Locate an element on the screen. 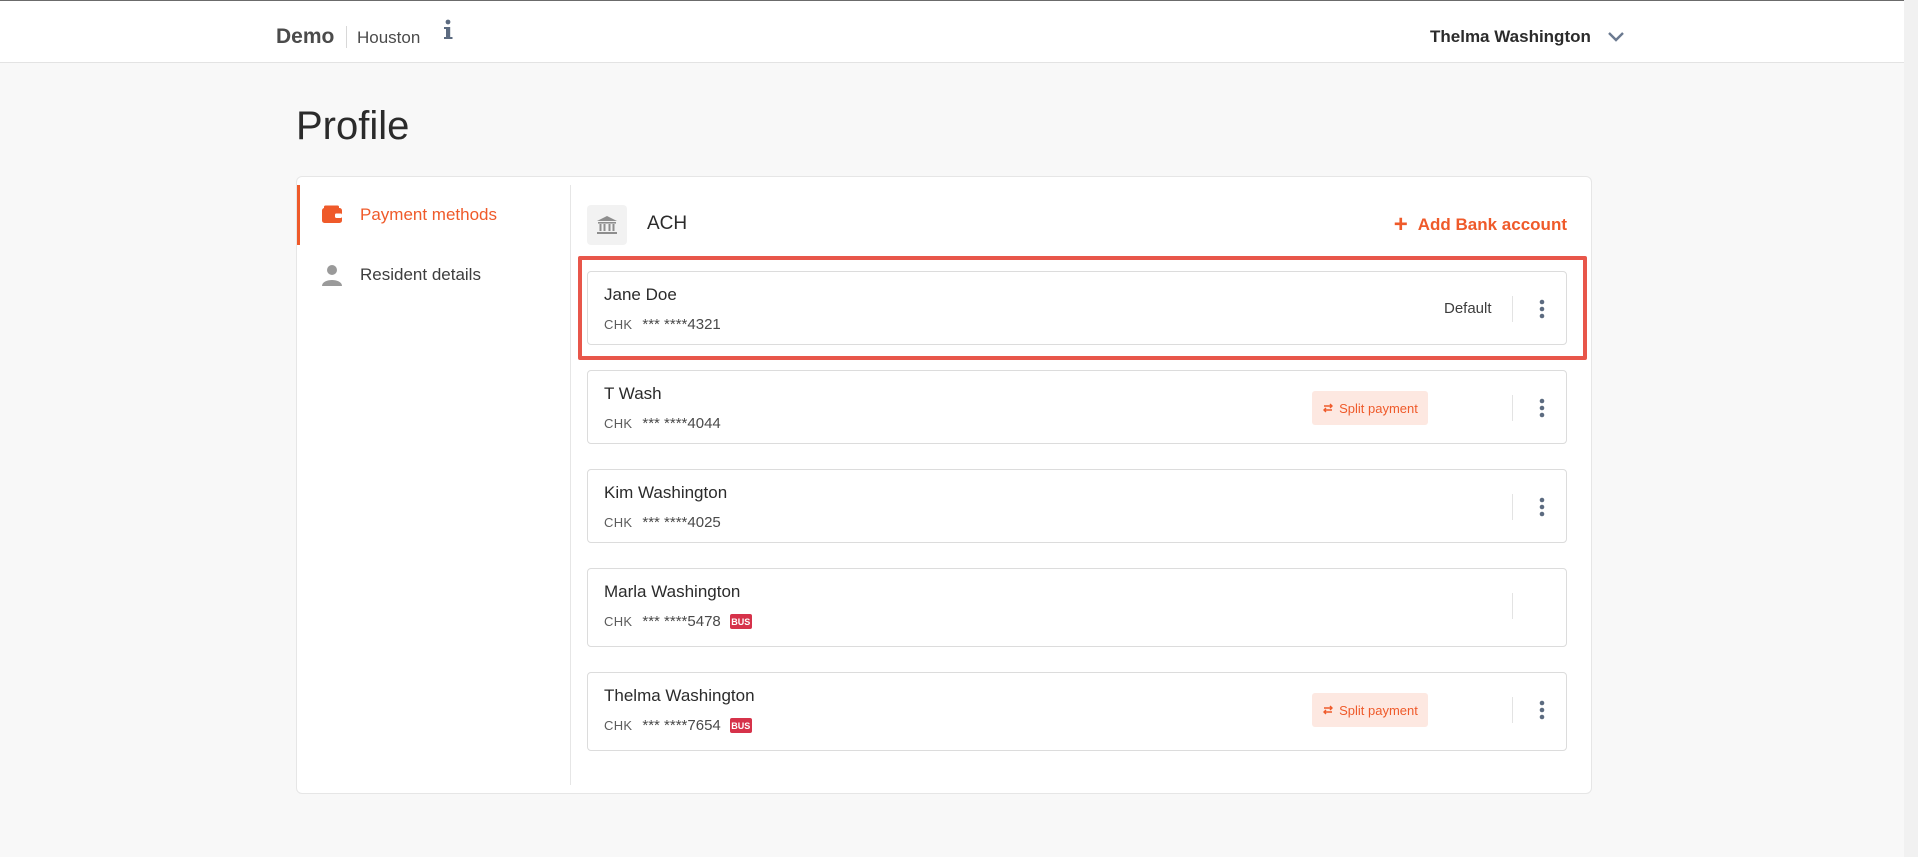 This screenshot has height=857, width=1918. add-bank-account-button: + Add Bank account is located at coordinates (1480, 225).